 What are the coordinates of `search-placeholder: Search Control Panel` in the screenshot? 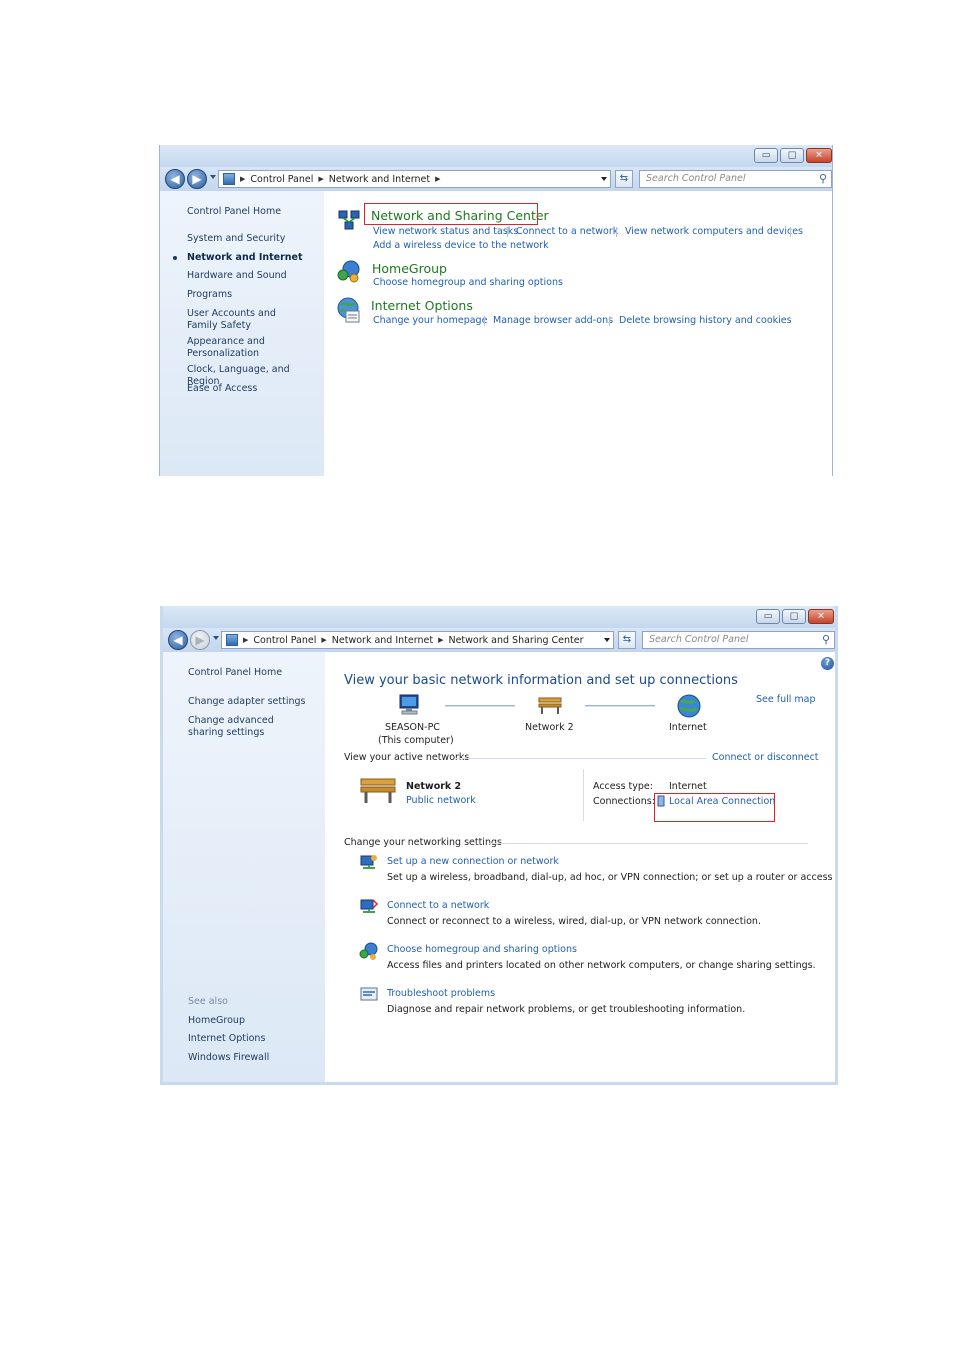 It's located at (699, 639).